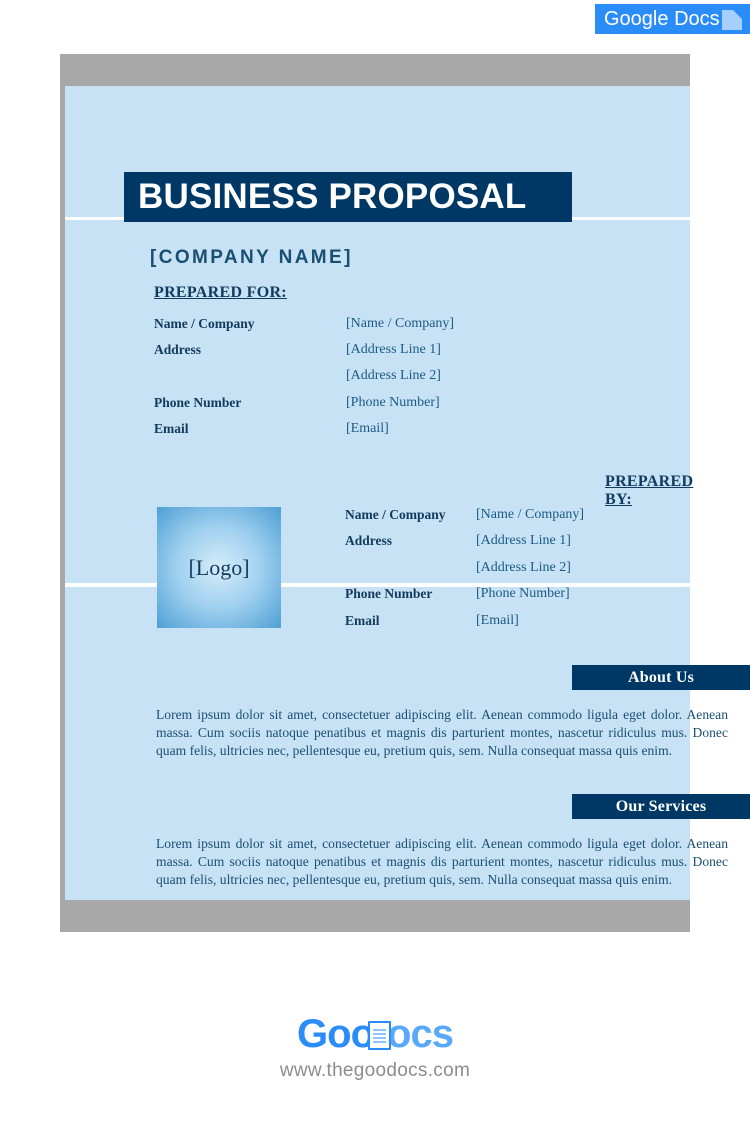 The width and height of the screenshot is (750, 1144). What do you see at coordinates (304, 408) in the screenshot?
I see `prepared-for-row: Phone Number [Phone Number]` at bounding box center [304, 408].